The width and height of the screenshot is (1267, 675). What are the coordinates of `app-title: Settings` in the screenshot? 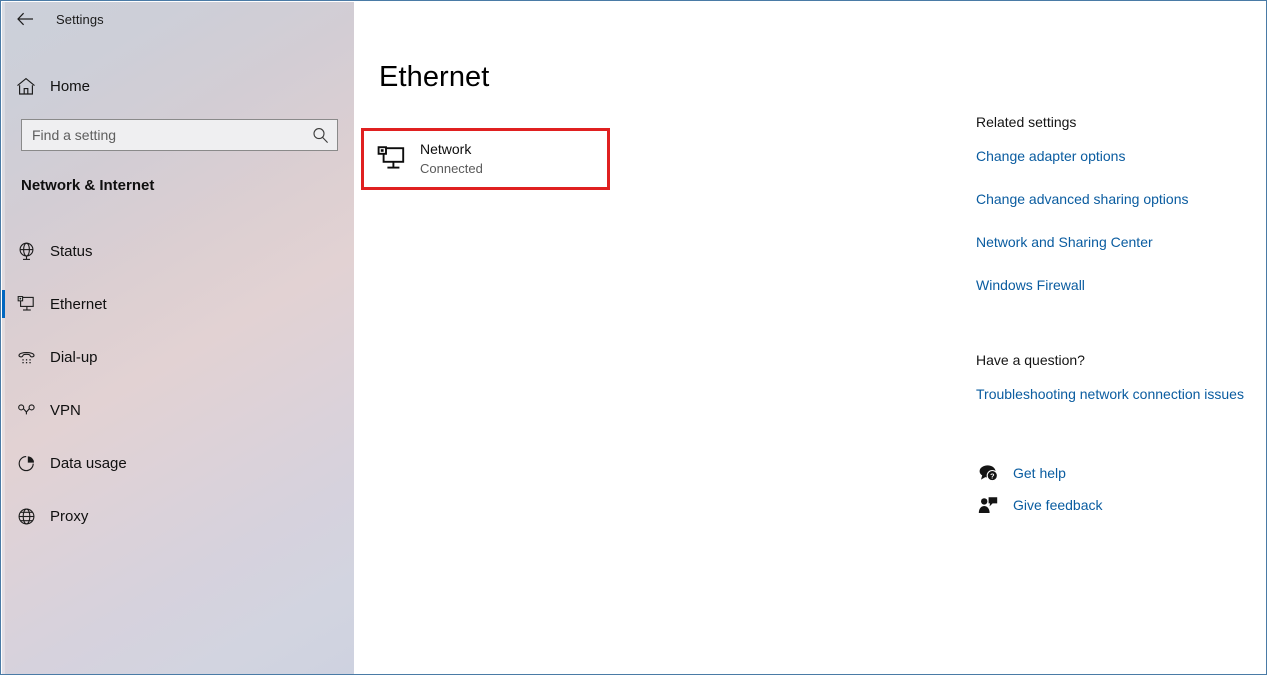 It's located at (80, 19).